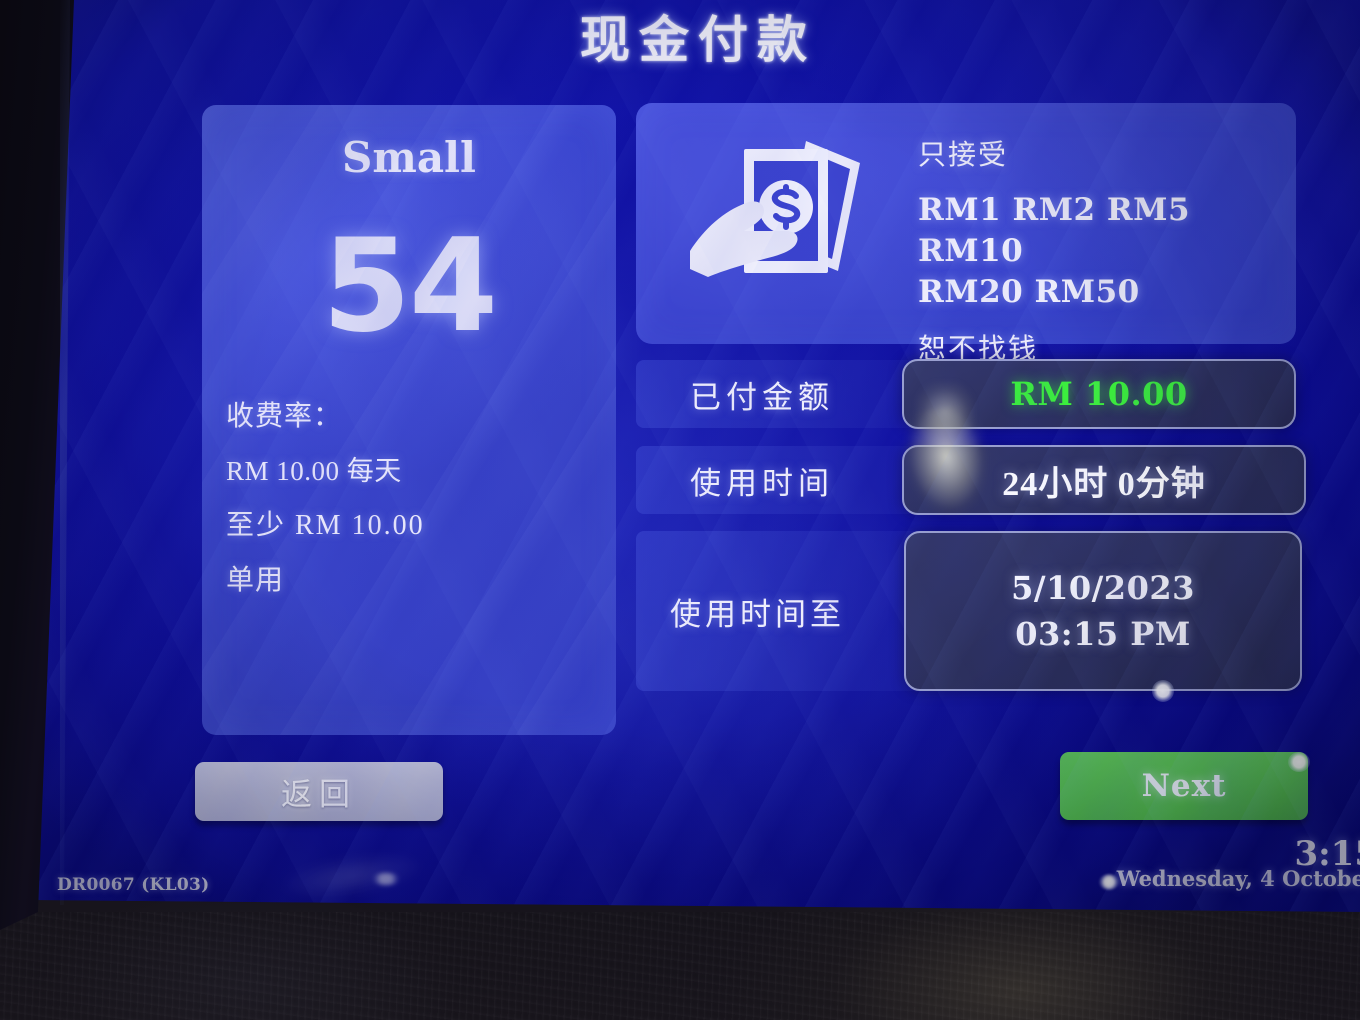 Image resolution: width=1360 pixels, height=1020 pixels. Describe the element at coordinates (314, 471) in the screenshot. I see `rate-per-day: RM 10.00 每天` at that location.